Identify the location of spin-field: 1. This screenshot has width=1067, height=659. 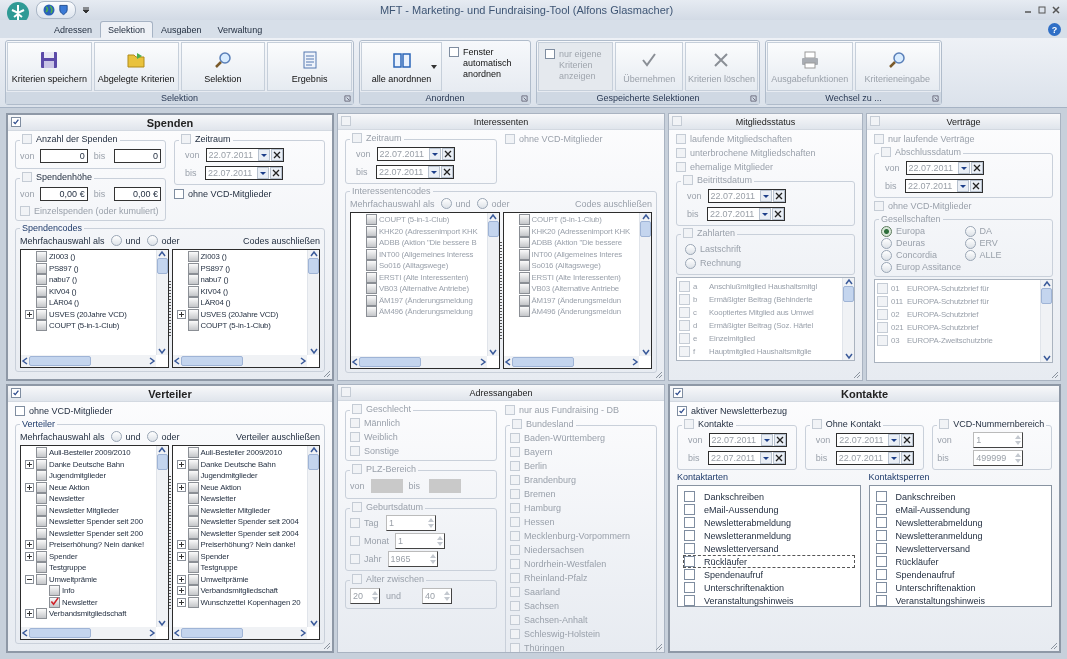
(411, 523).